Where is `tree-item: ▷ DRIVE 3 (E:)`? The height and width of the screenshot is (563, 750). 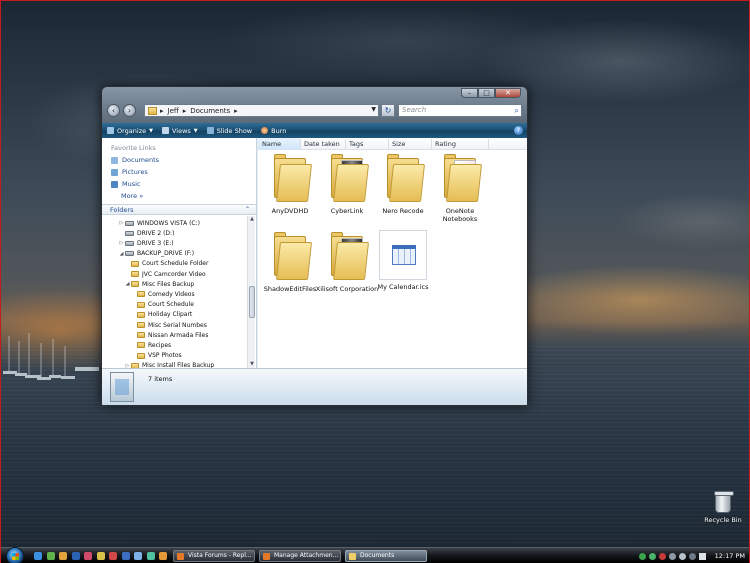 tree-item: ▷ DRIVE 3 (E:) is located at coordinates (146, 243).